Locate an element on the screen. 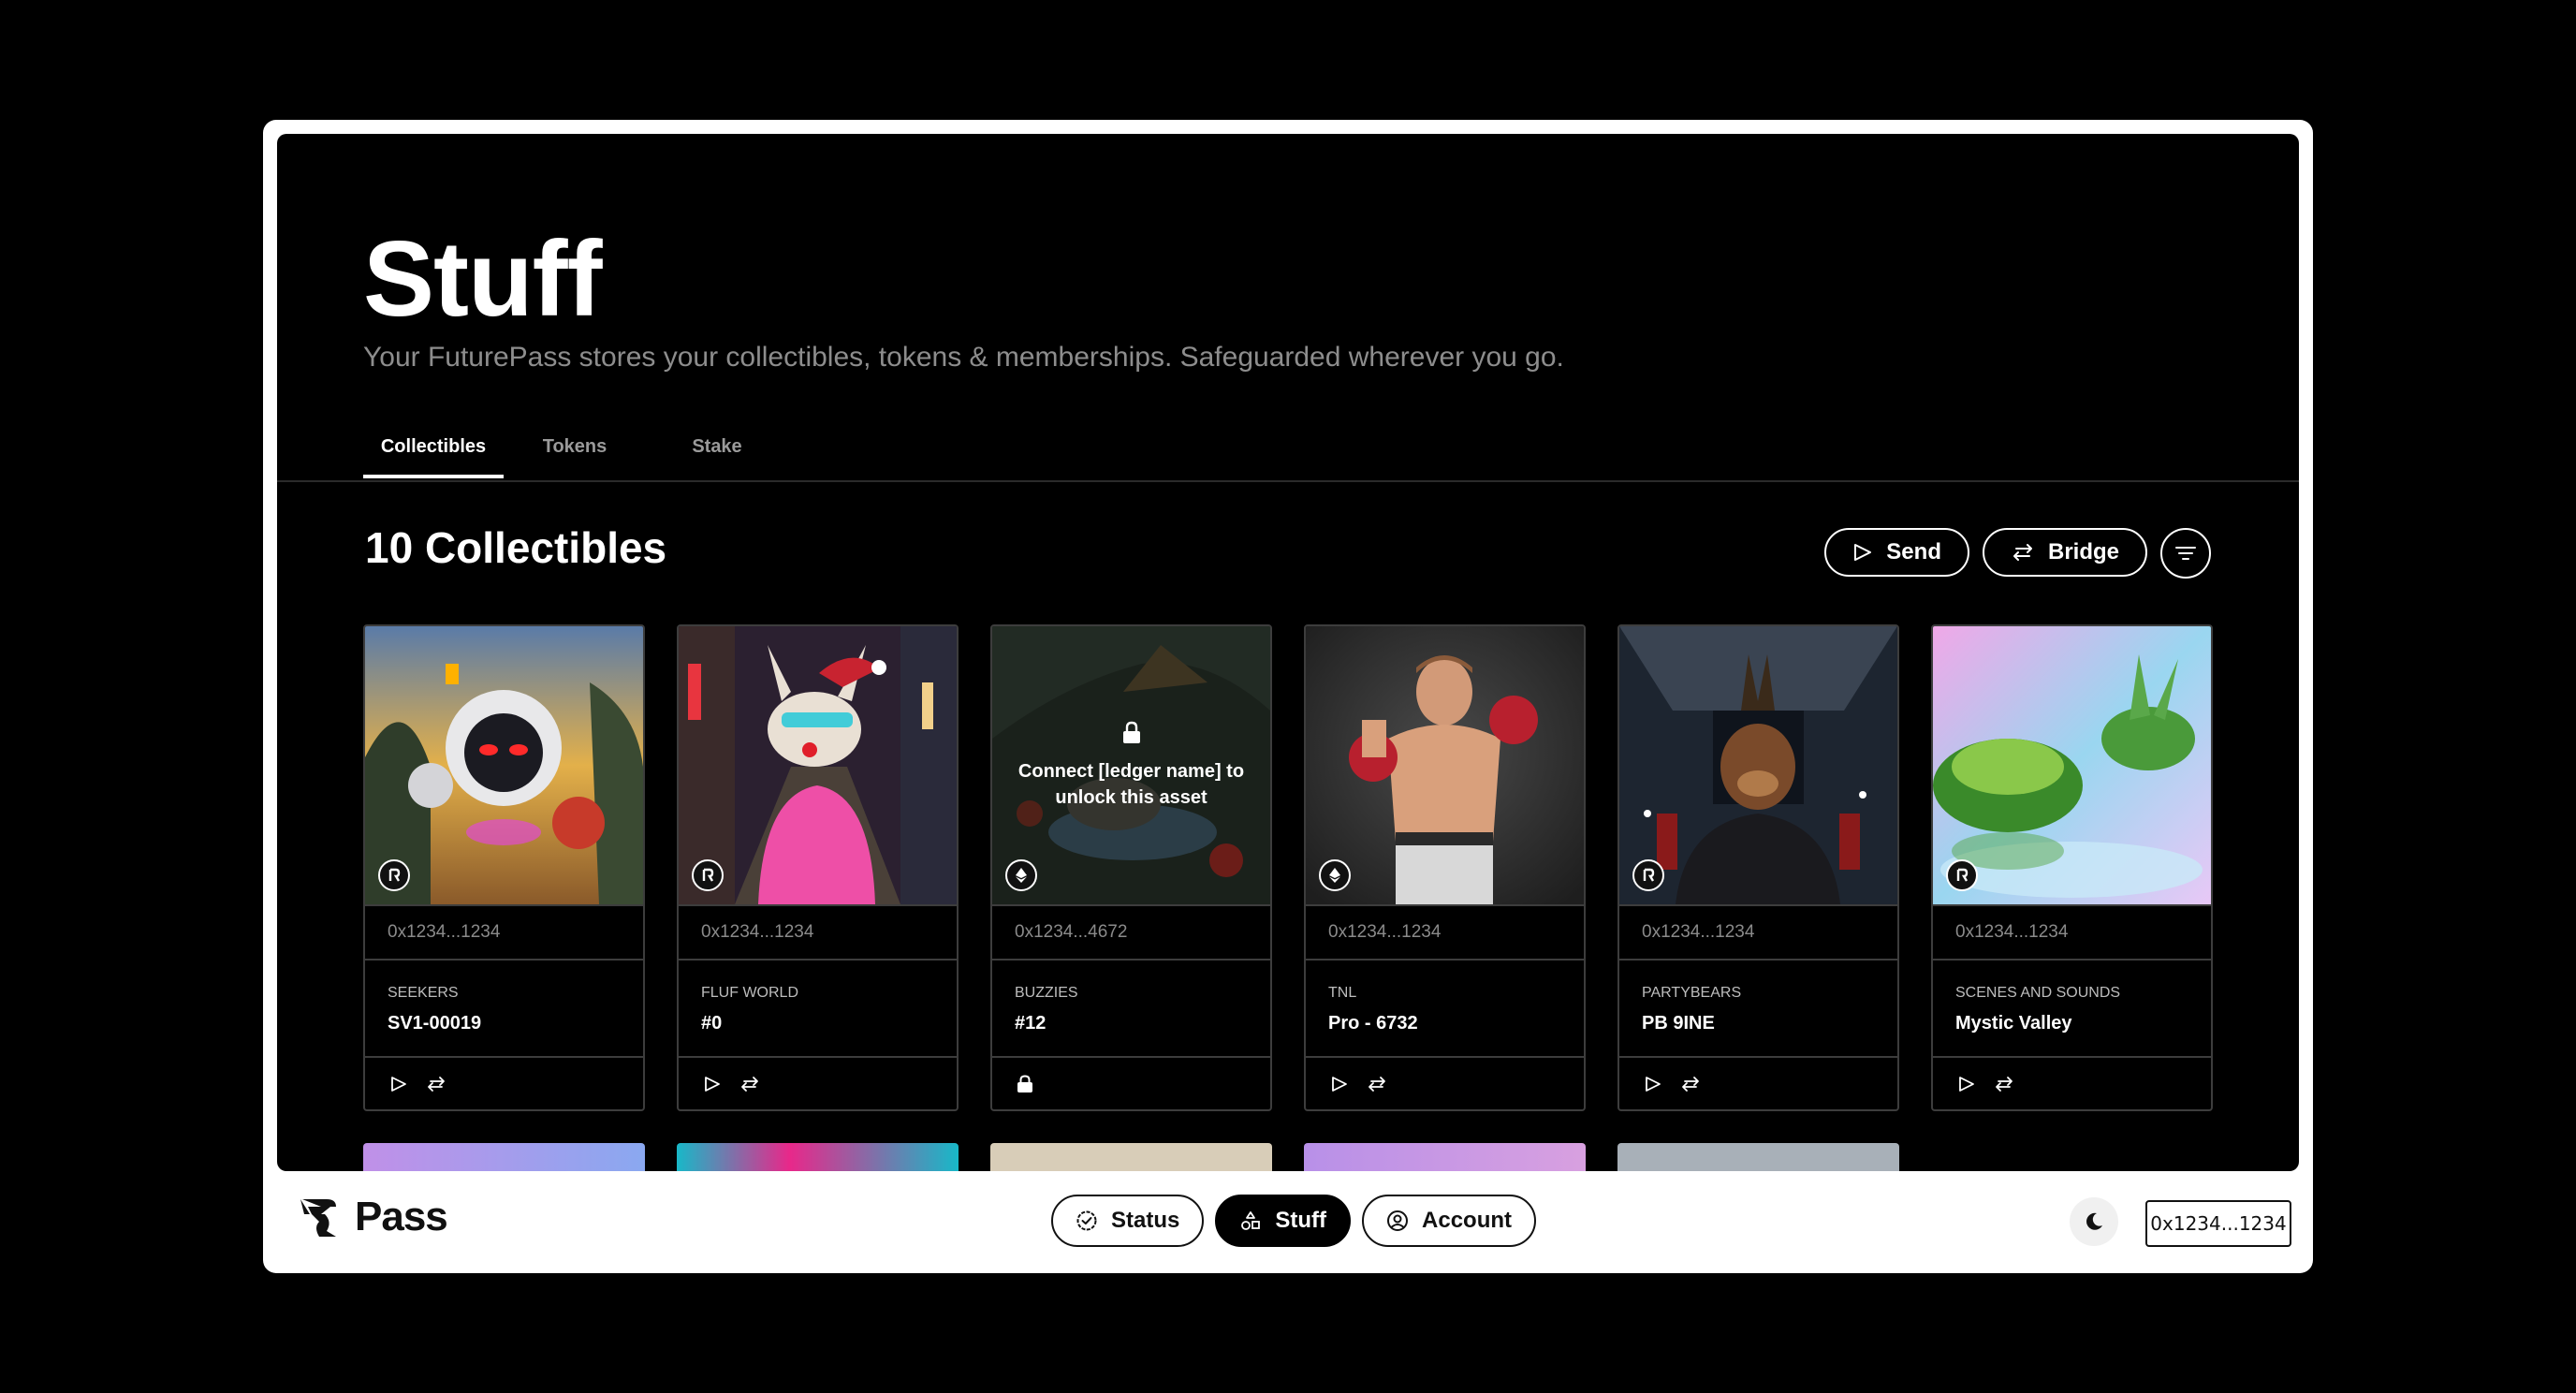 This screenshot has height=1393, width=2576. collectible-collection: SCENES AND SOUNDS is located at coordinates (2038, 993).